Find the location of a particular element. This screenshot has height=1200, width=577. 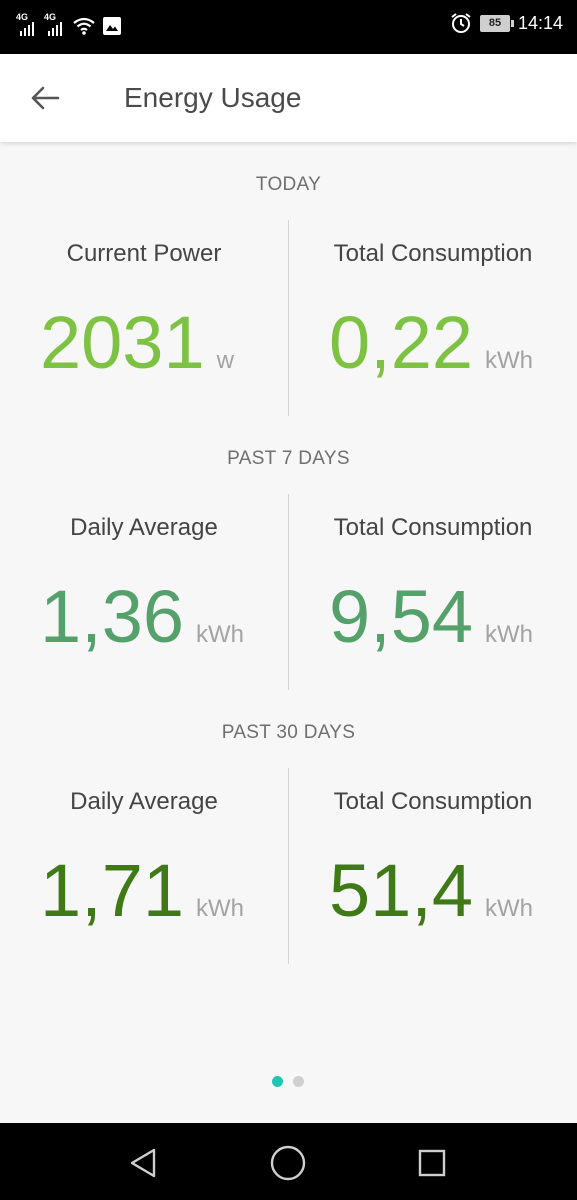

metric-total-consumption-today: 0,22 kWh is located at coordinates (431, 343).